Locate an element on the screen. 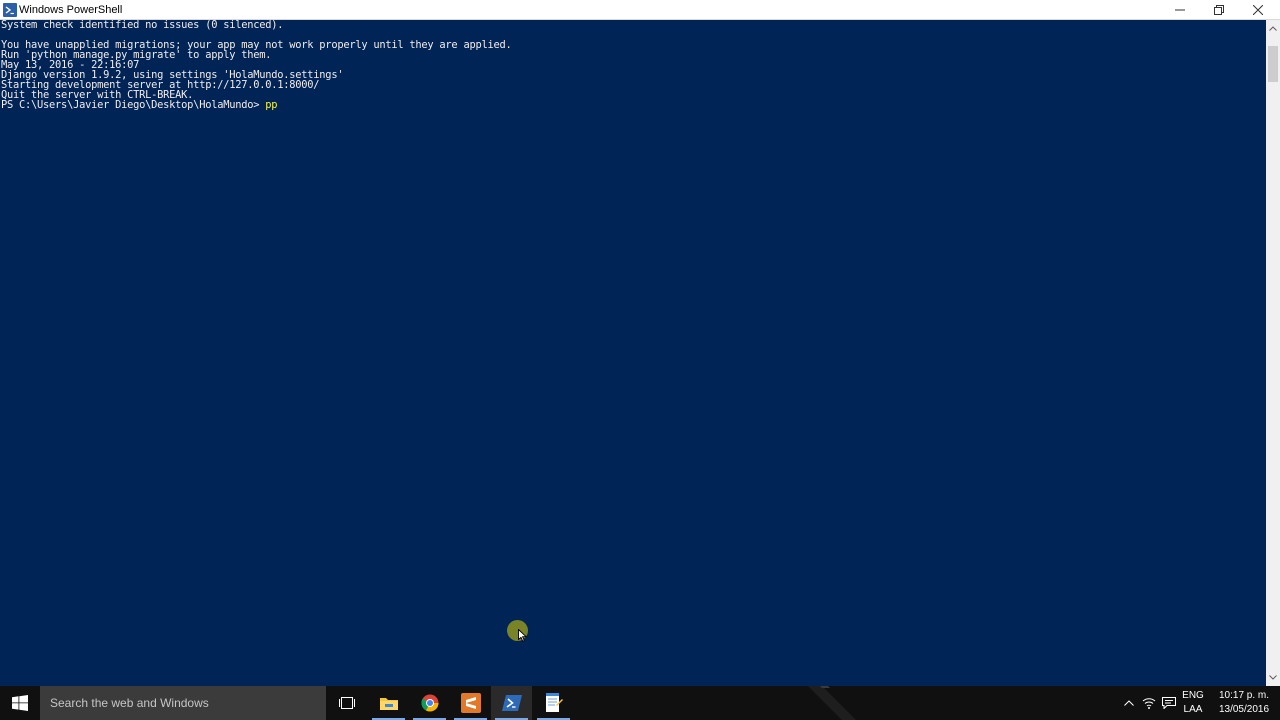 This screenshot has width=1280, height=720. scroll-up-button is located at coordinates (1273, 28).